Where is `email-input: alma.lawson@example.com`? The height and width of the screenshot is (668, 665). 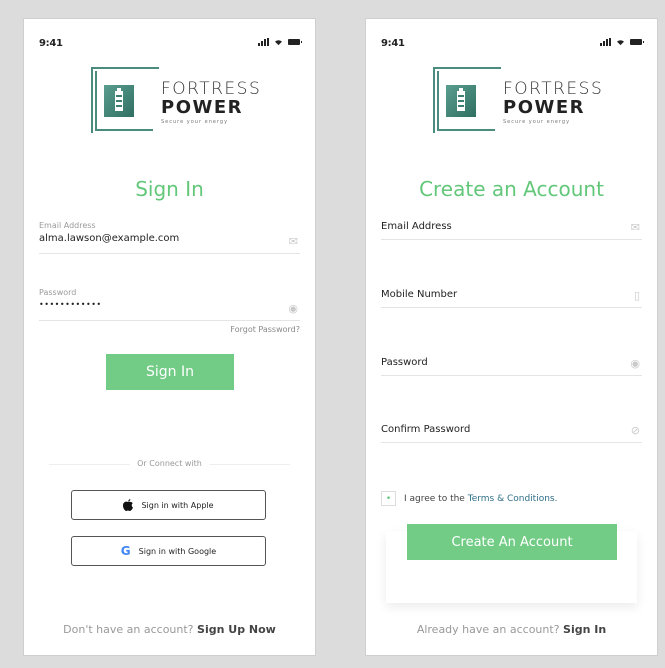
email-input: alma.lawson@example.com is located at coordinates (169, 238).